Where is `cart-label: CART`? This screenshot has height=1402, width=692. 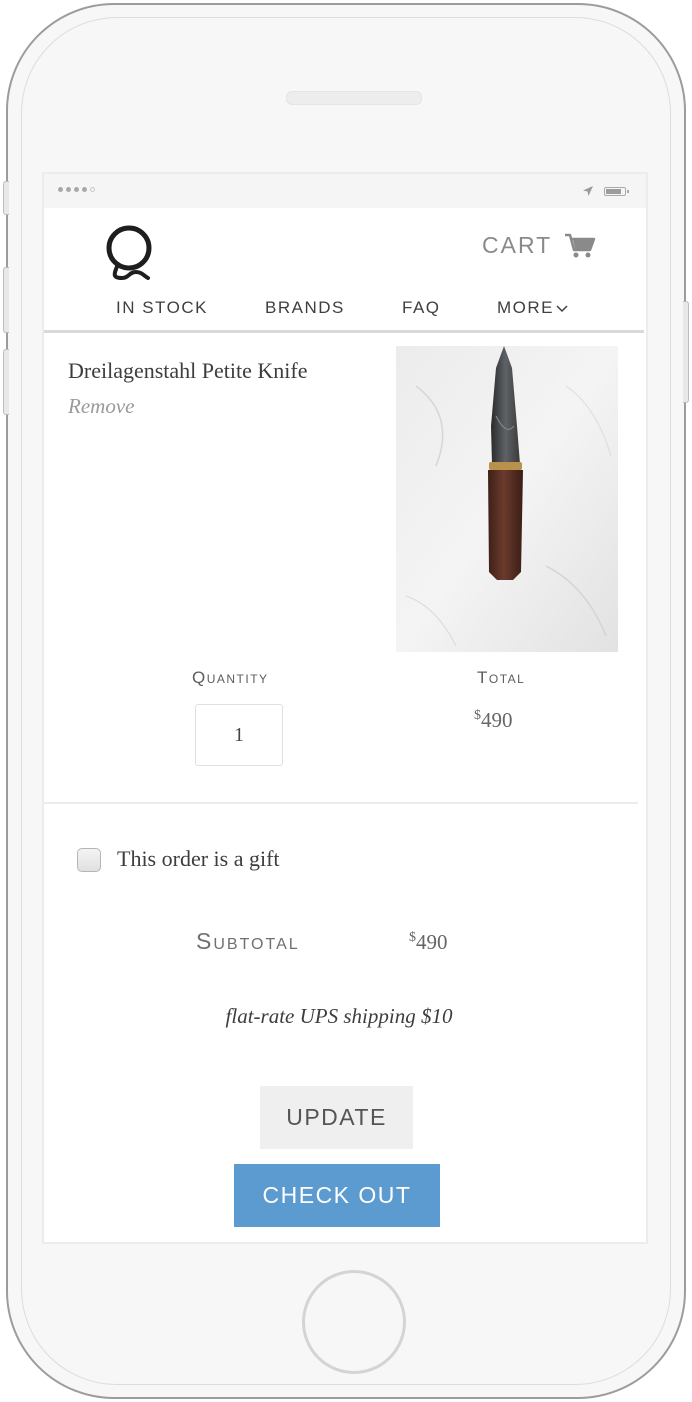
cart-label: CART is located at coordinates (517, 245).